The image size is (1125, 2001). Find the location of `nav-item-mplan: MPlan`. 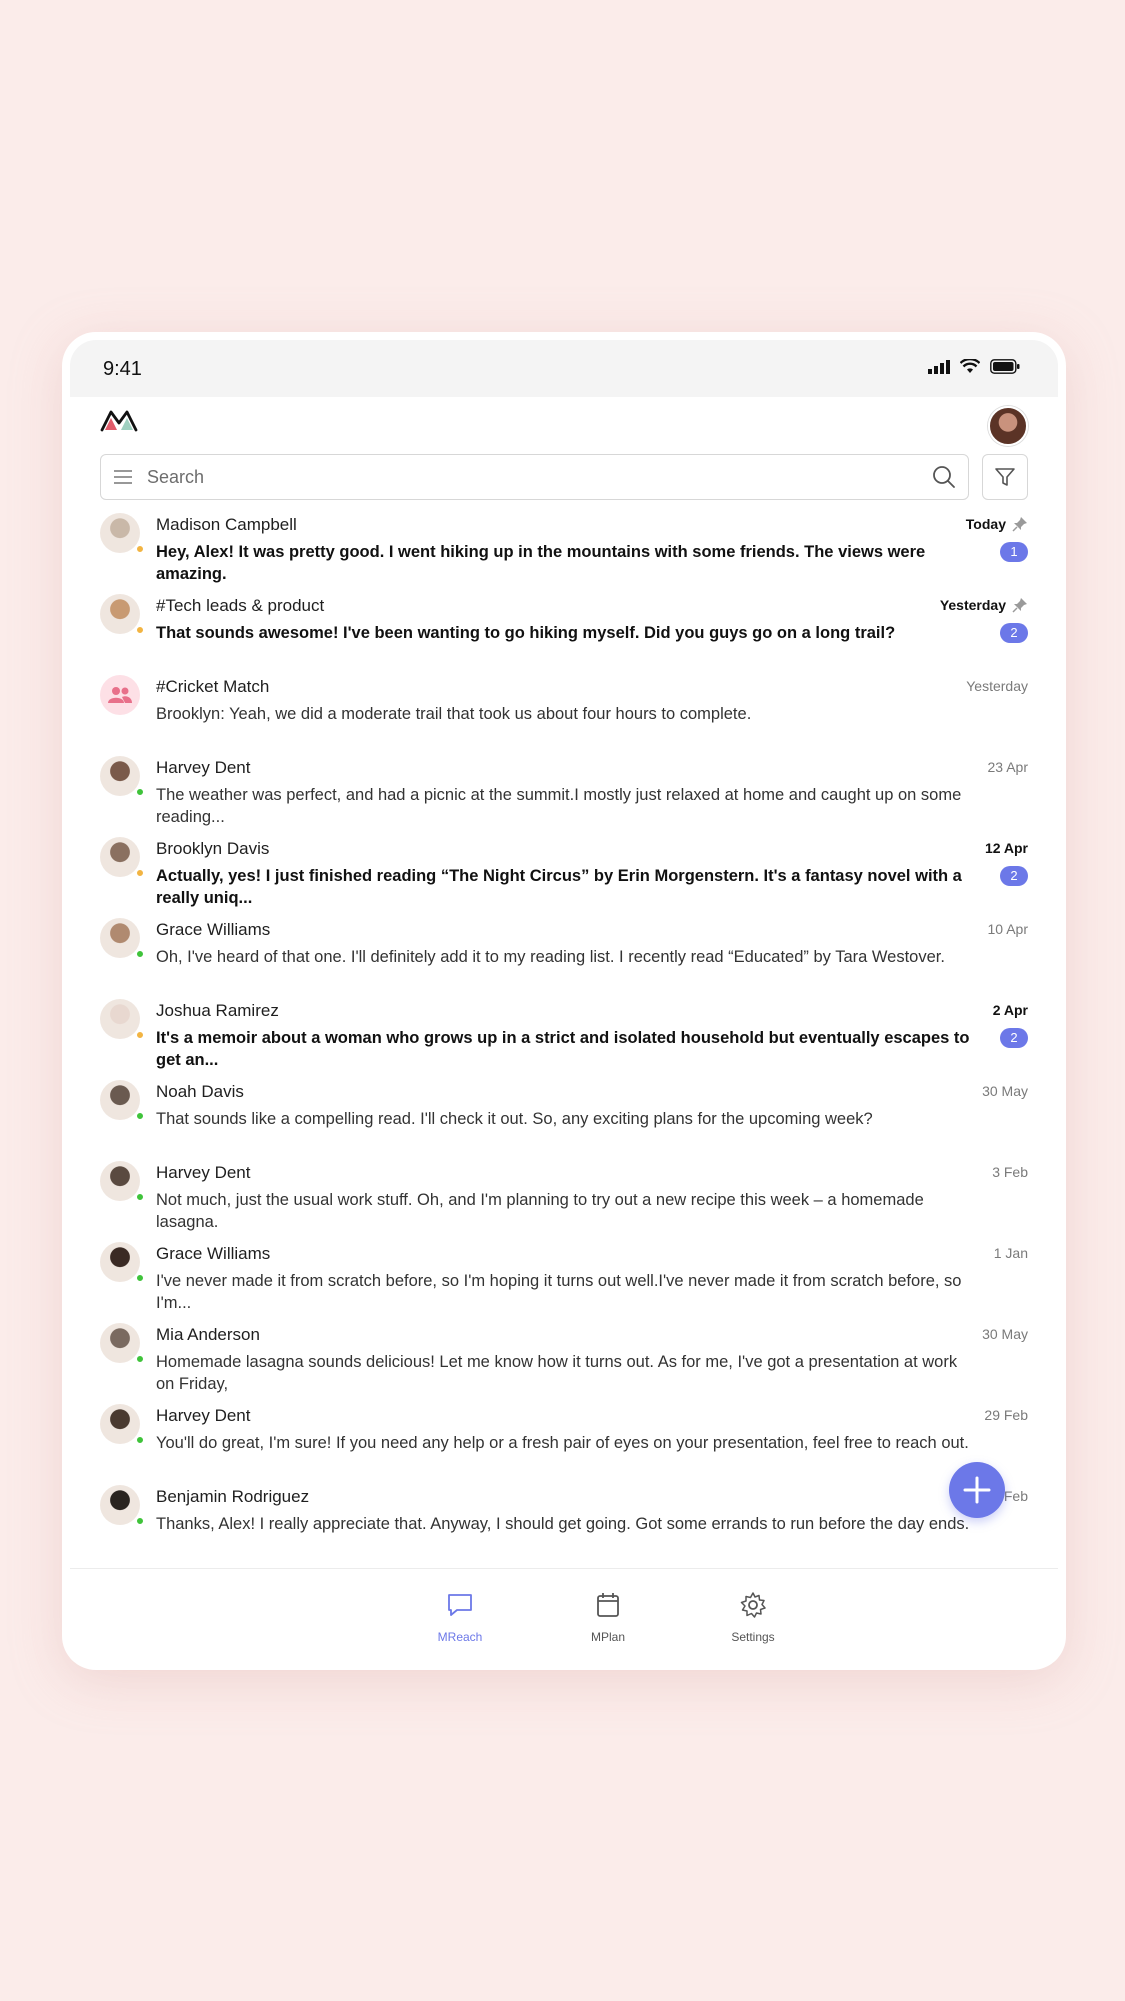

nav-item-mplan: MPlan is located at coordinates (608, 1617).